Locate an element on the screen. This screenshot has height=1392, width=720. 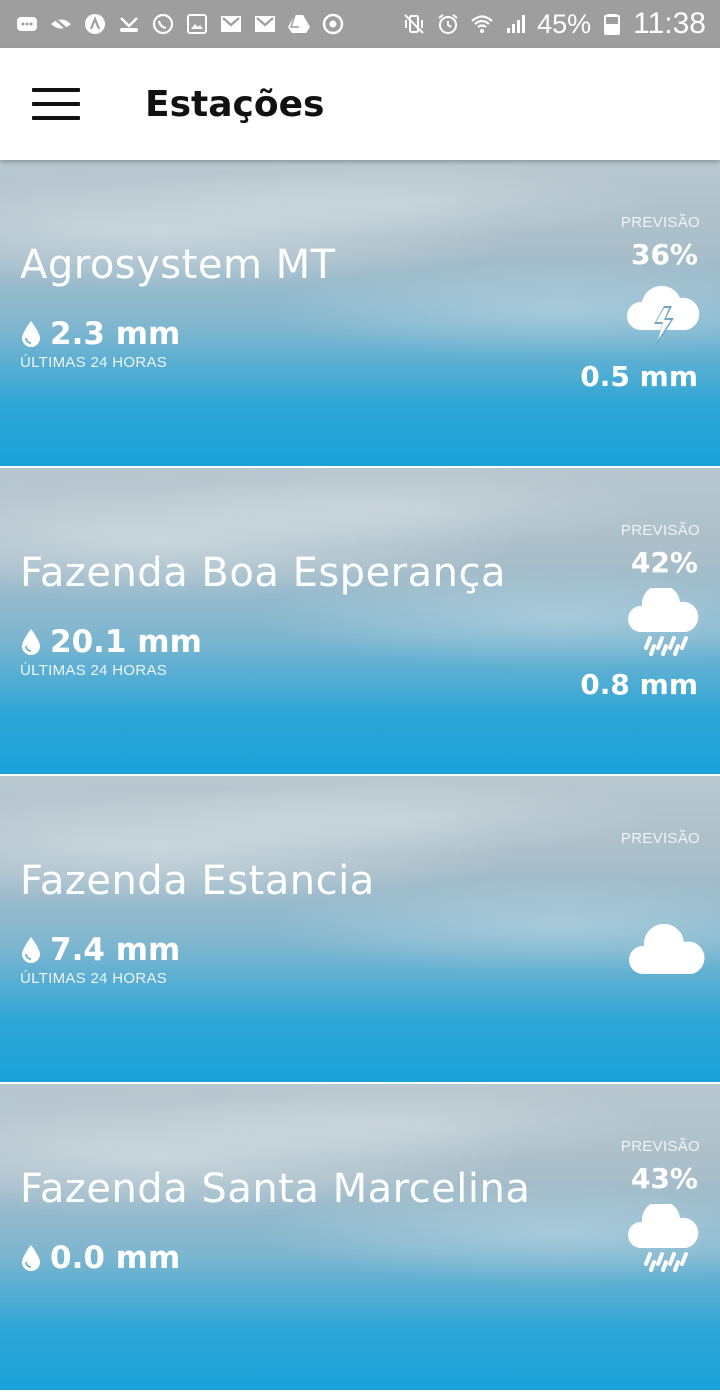
thunderstorm-icon is located at coordinates (663, 316).